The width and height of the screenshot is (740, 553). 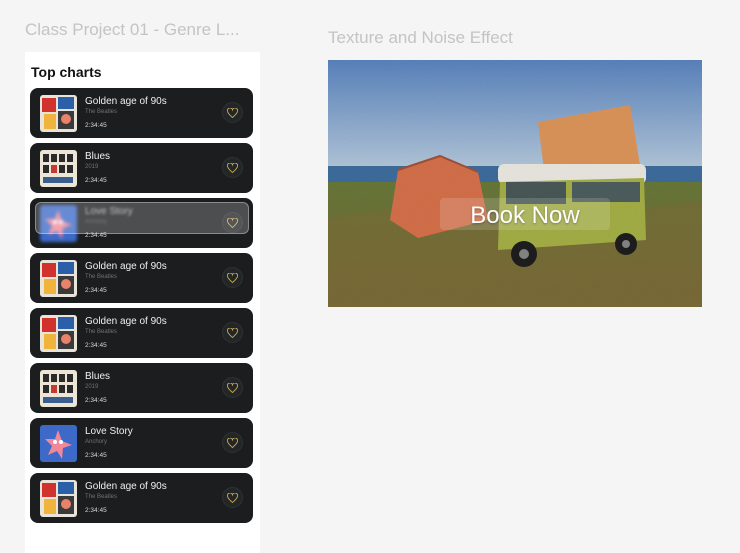 I want to click on track-card-dragging: Love Story Anchory 2:34:45, so click(x=141, y=223).